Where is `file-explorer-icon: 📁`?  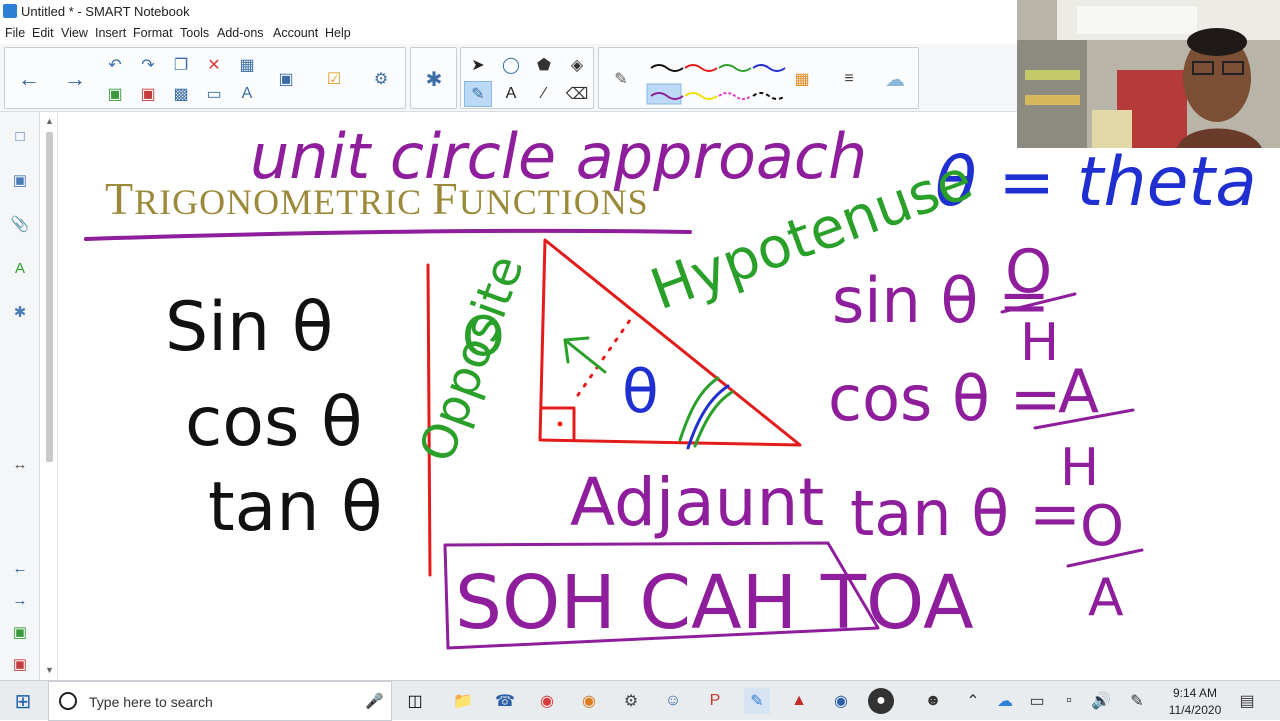 file-explorer-icon: 📁 is located at coordinates (463, 701).